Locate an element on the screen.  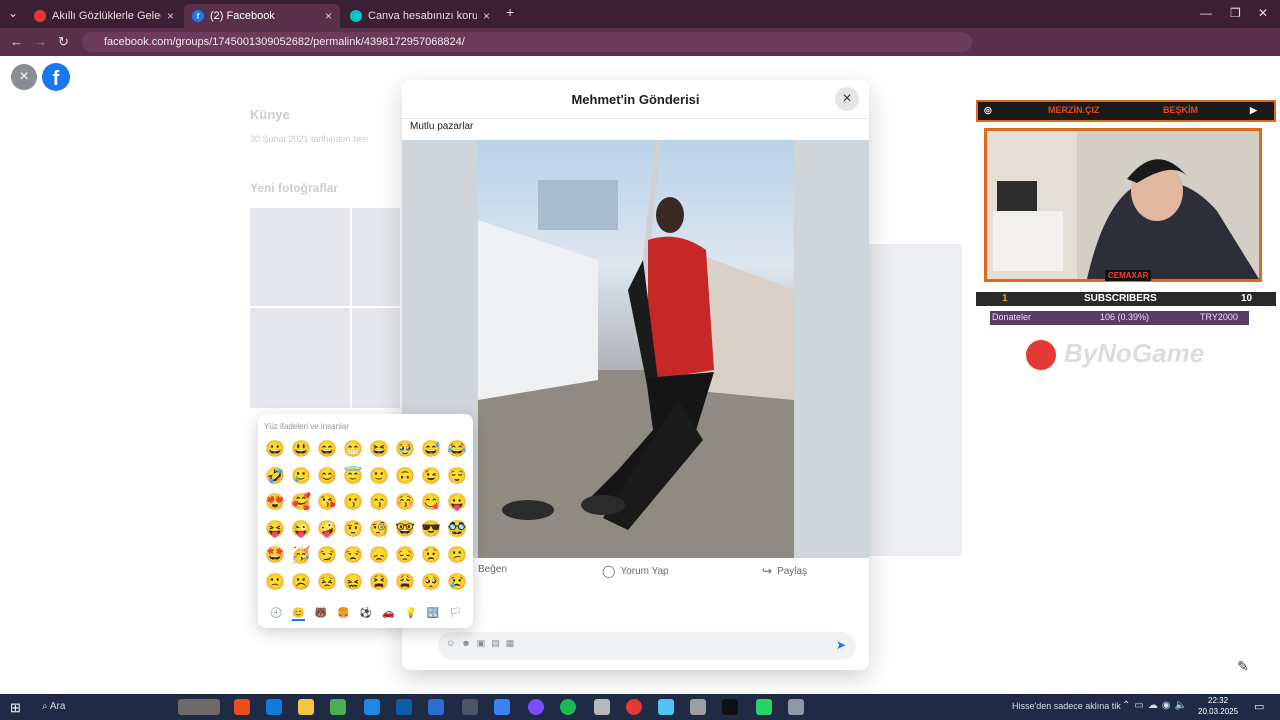
search-highlight-image is located at coordinates (199, 707).